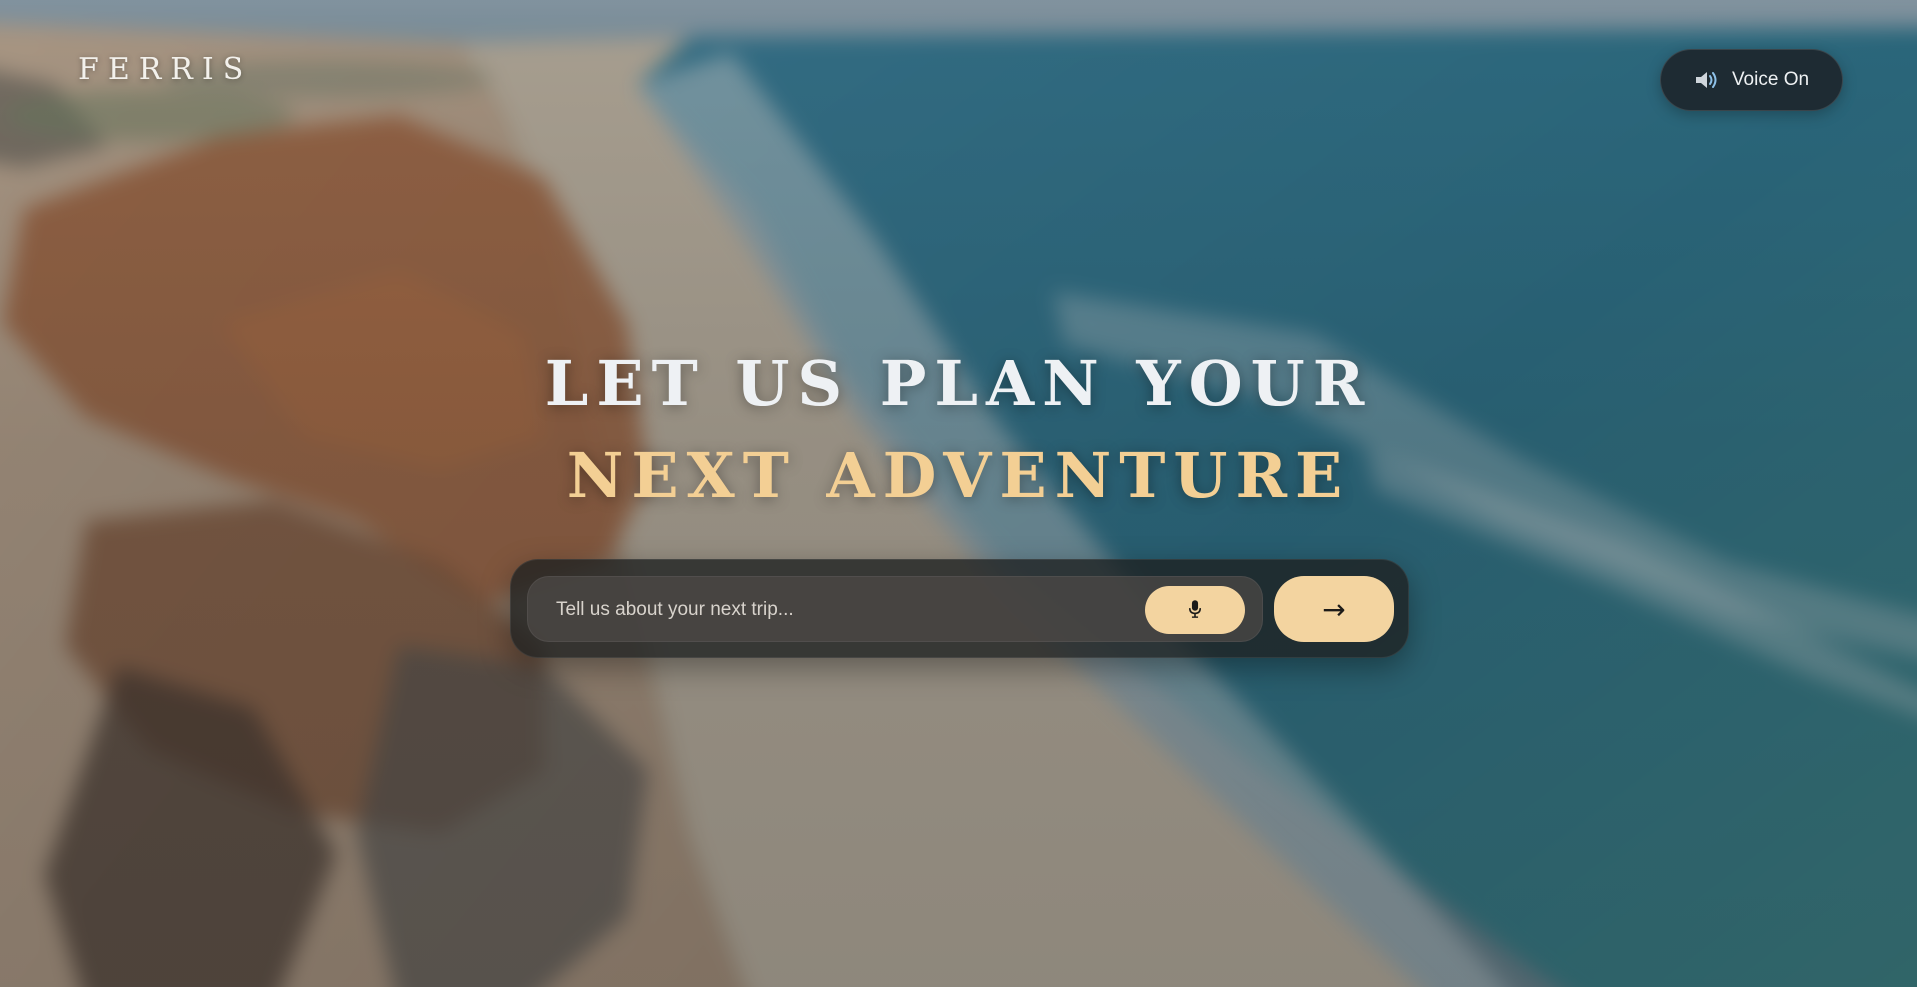  What do you see at coordinates (1770, 79) in the screenshot?
I see `voice-toggle-label: Voice On` at bounding box center [1770, 79].